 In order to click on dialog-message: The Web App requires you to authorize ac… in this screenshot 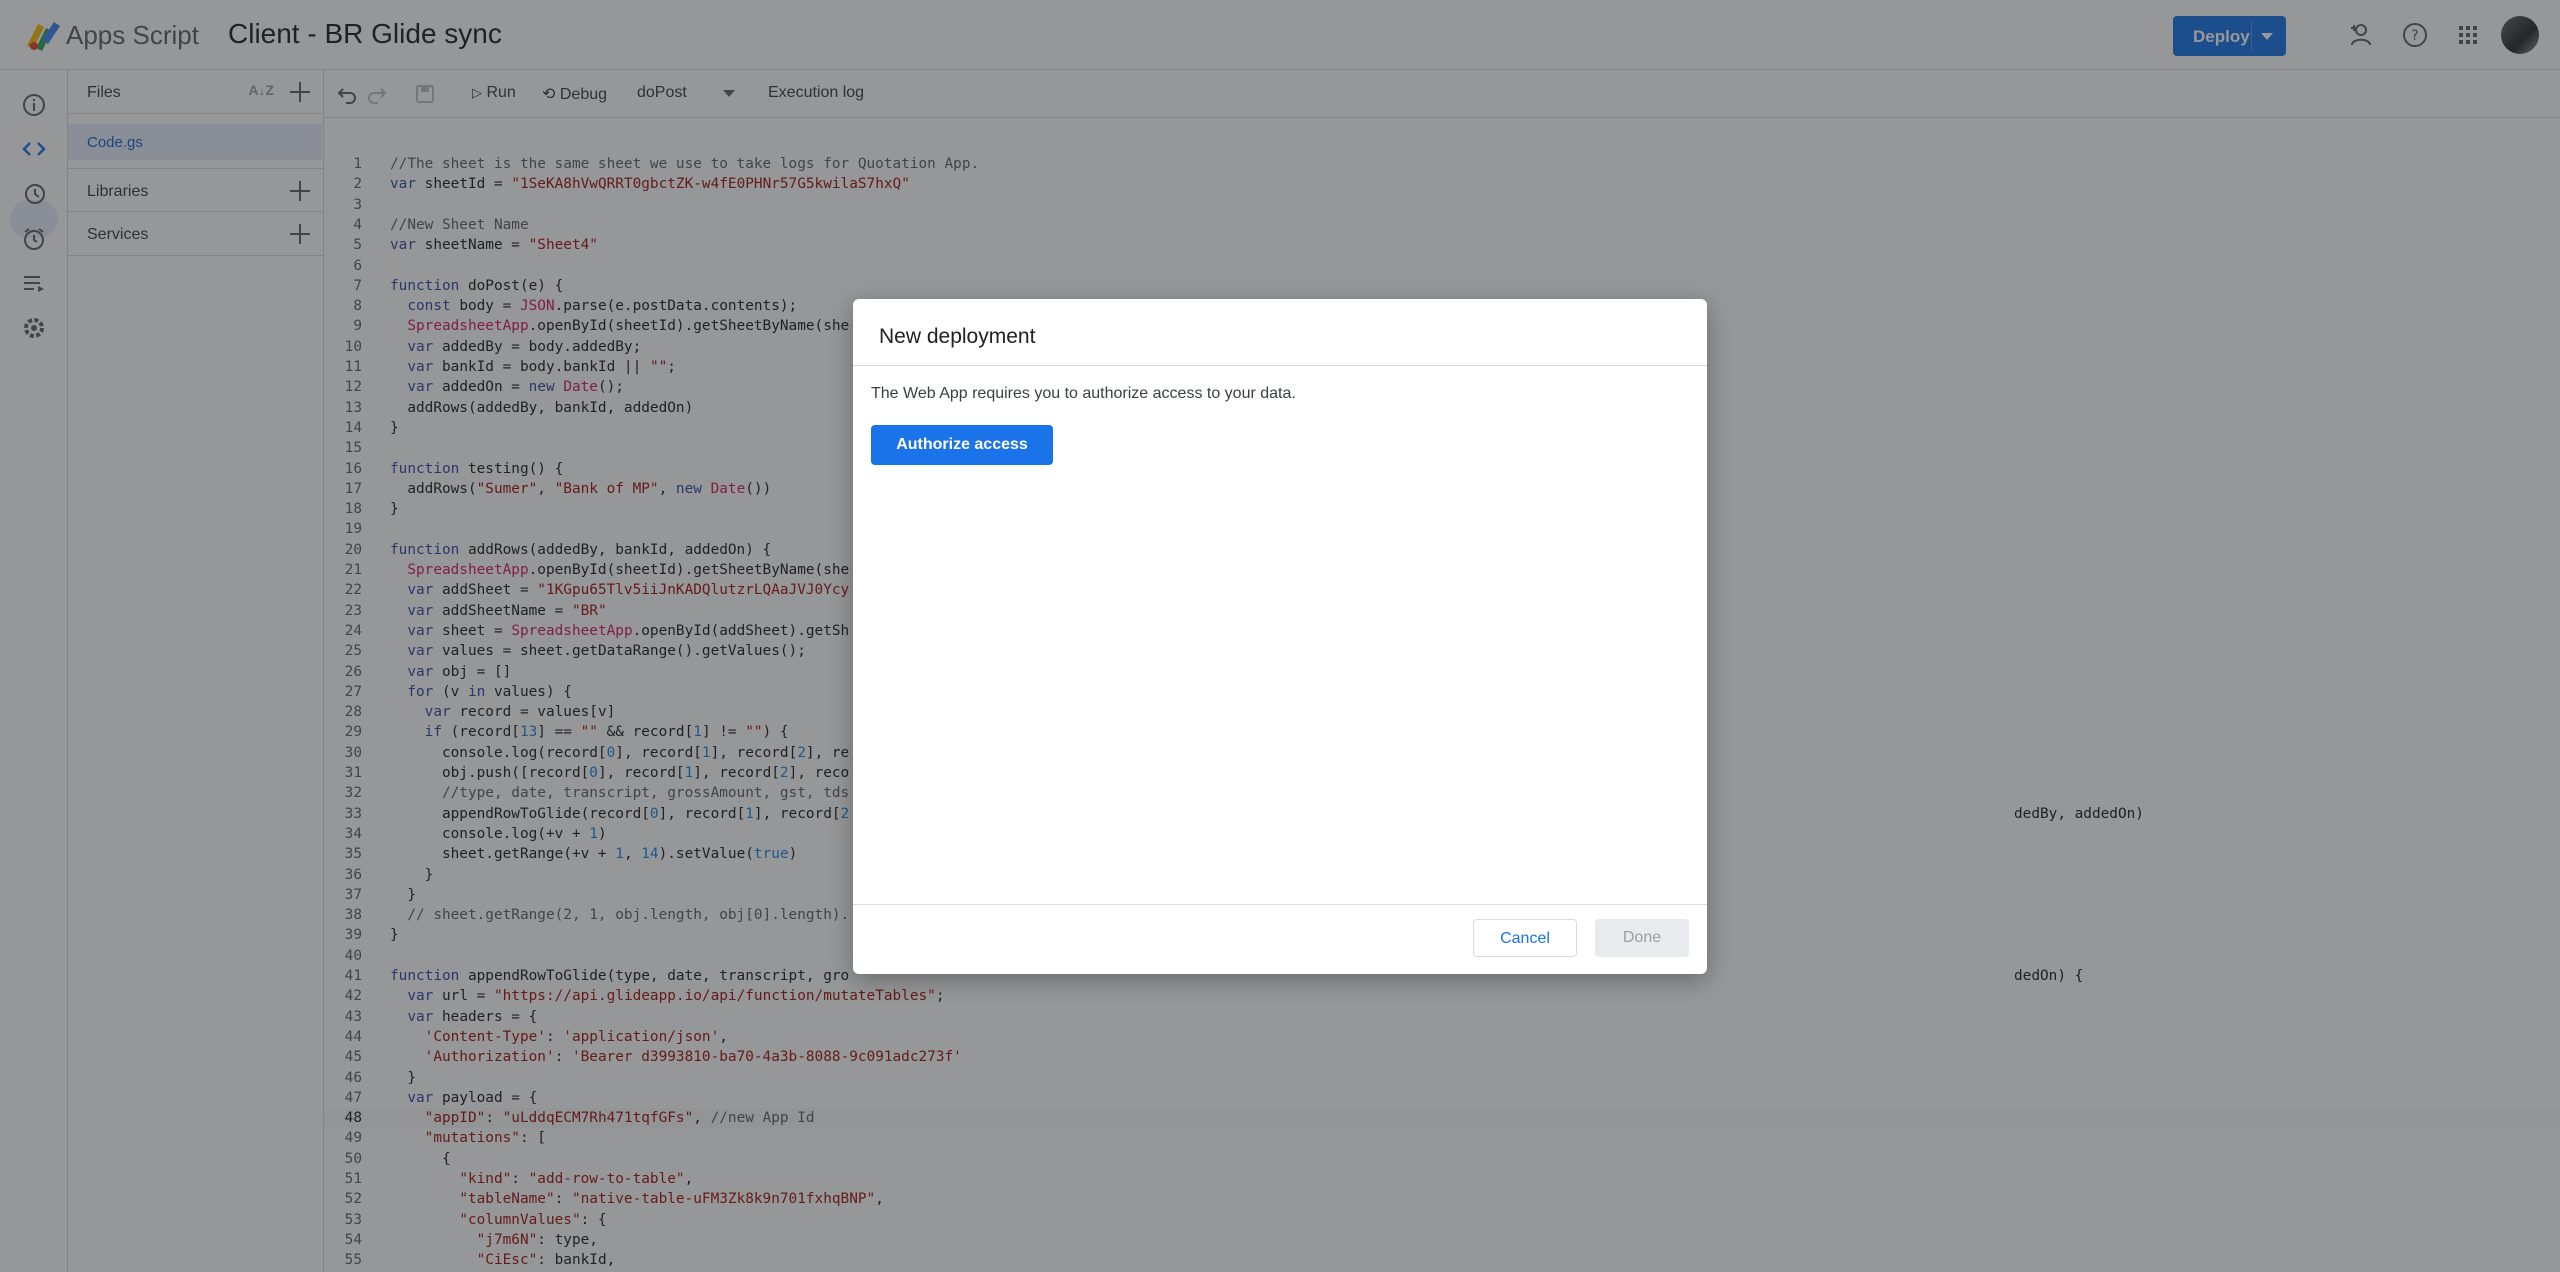, I will do `click(1083, 393)`.